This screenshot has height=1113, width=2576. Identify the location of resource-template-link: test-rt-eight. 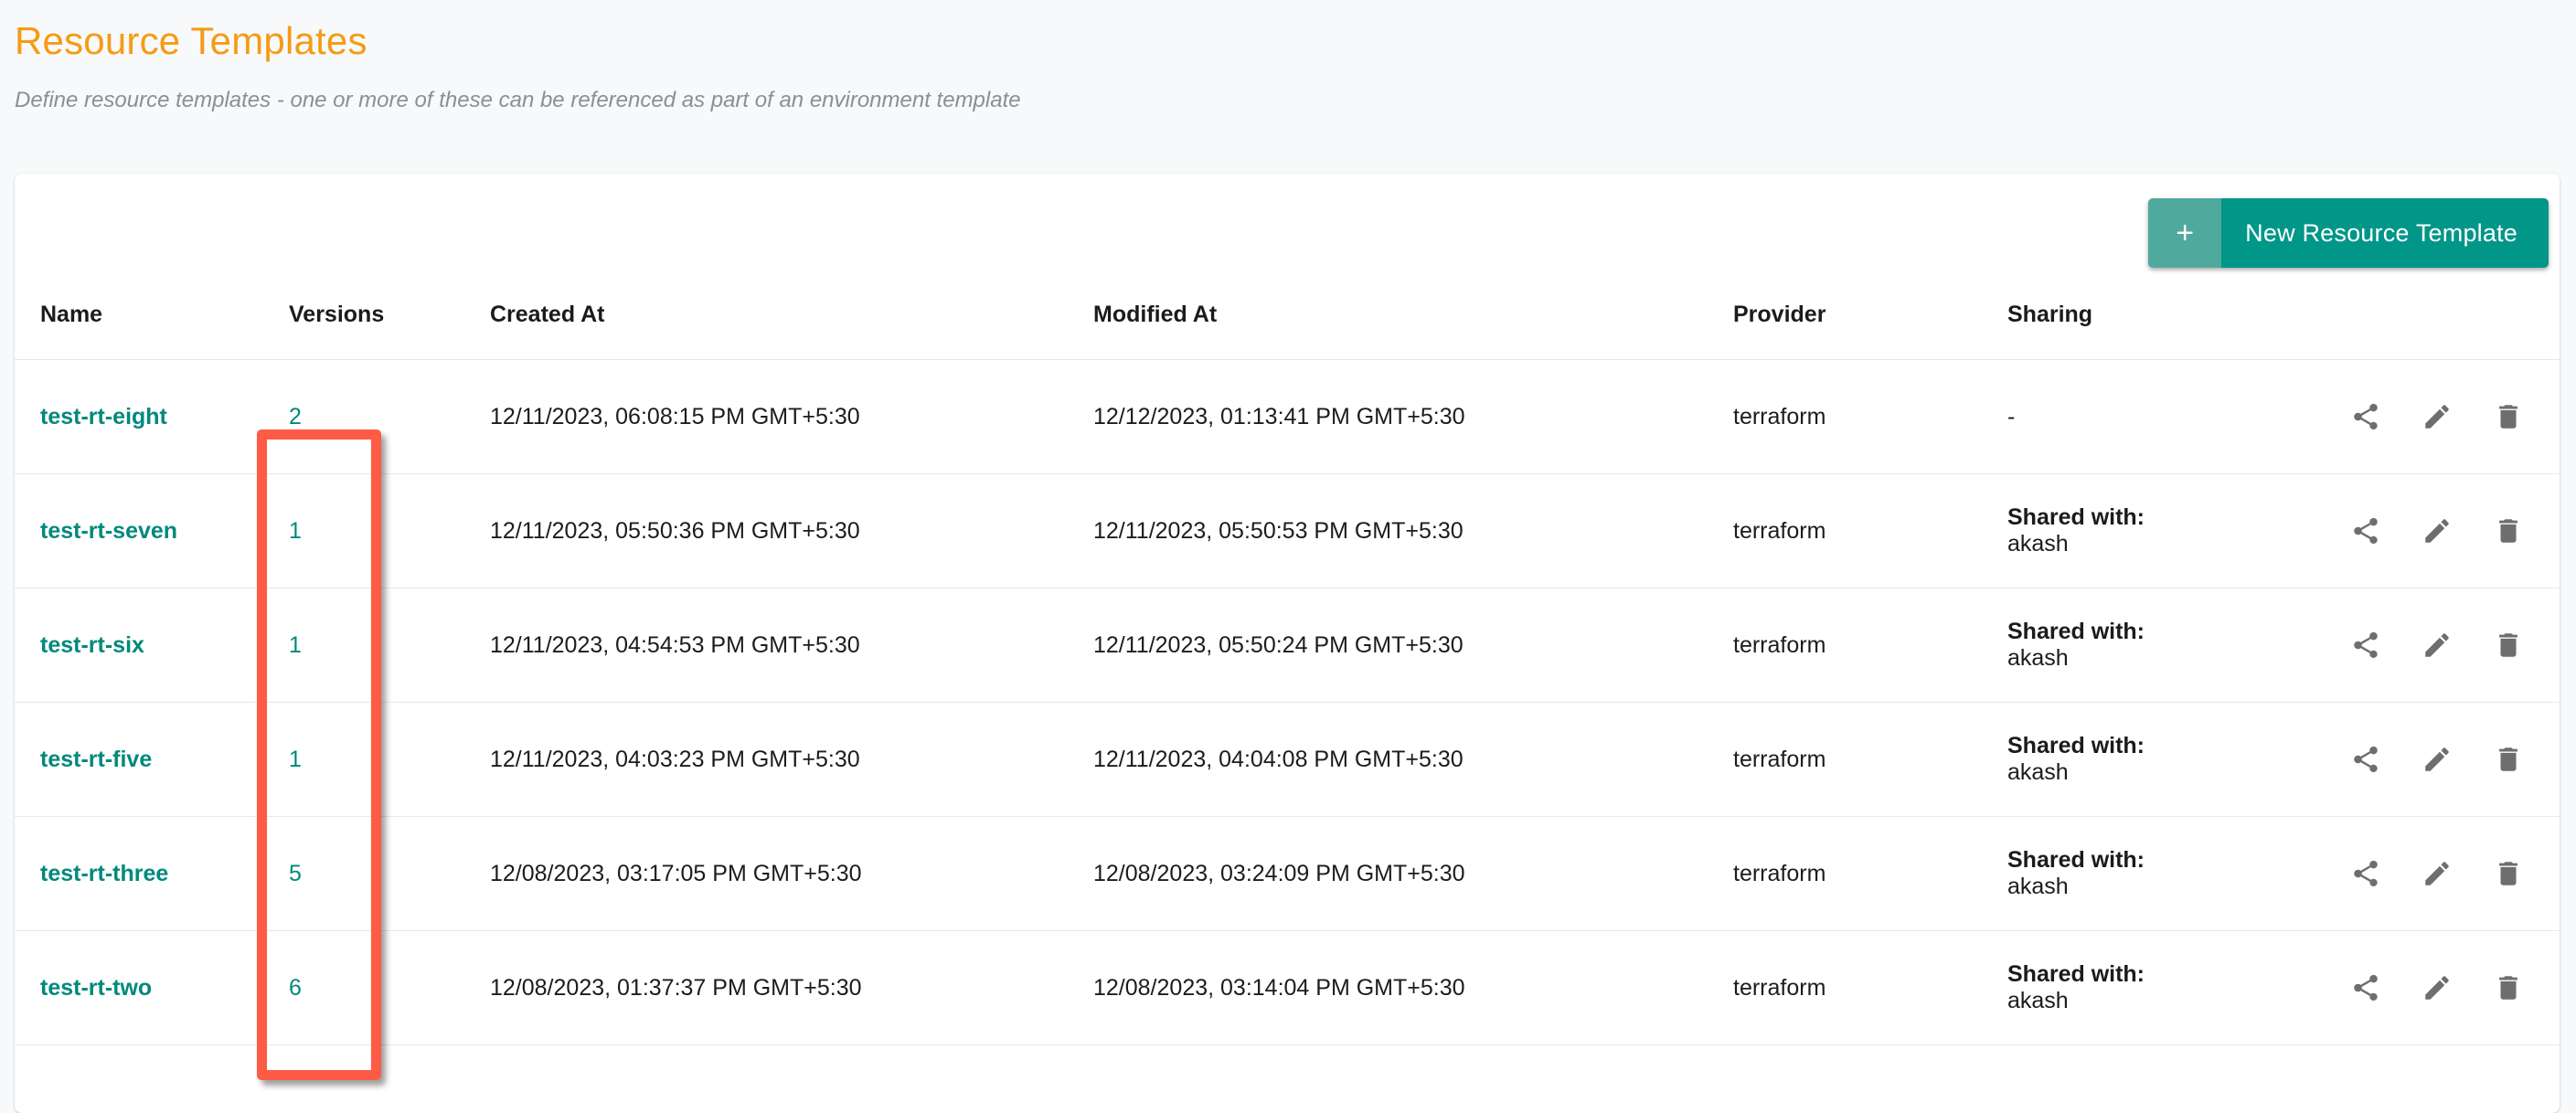
(103, 416).